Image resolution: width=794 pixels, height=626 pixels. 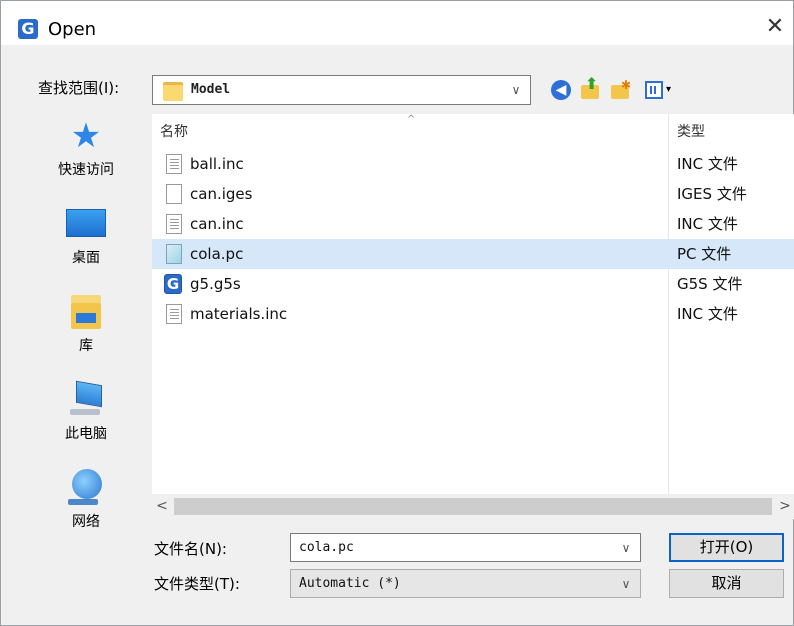 I want to click on scroll-right-icon: >, so click(x=784, y=506).